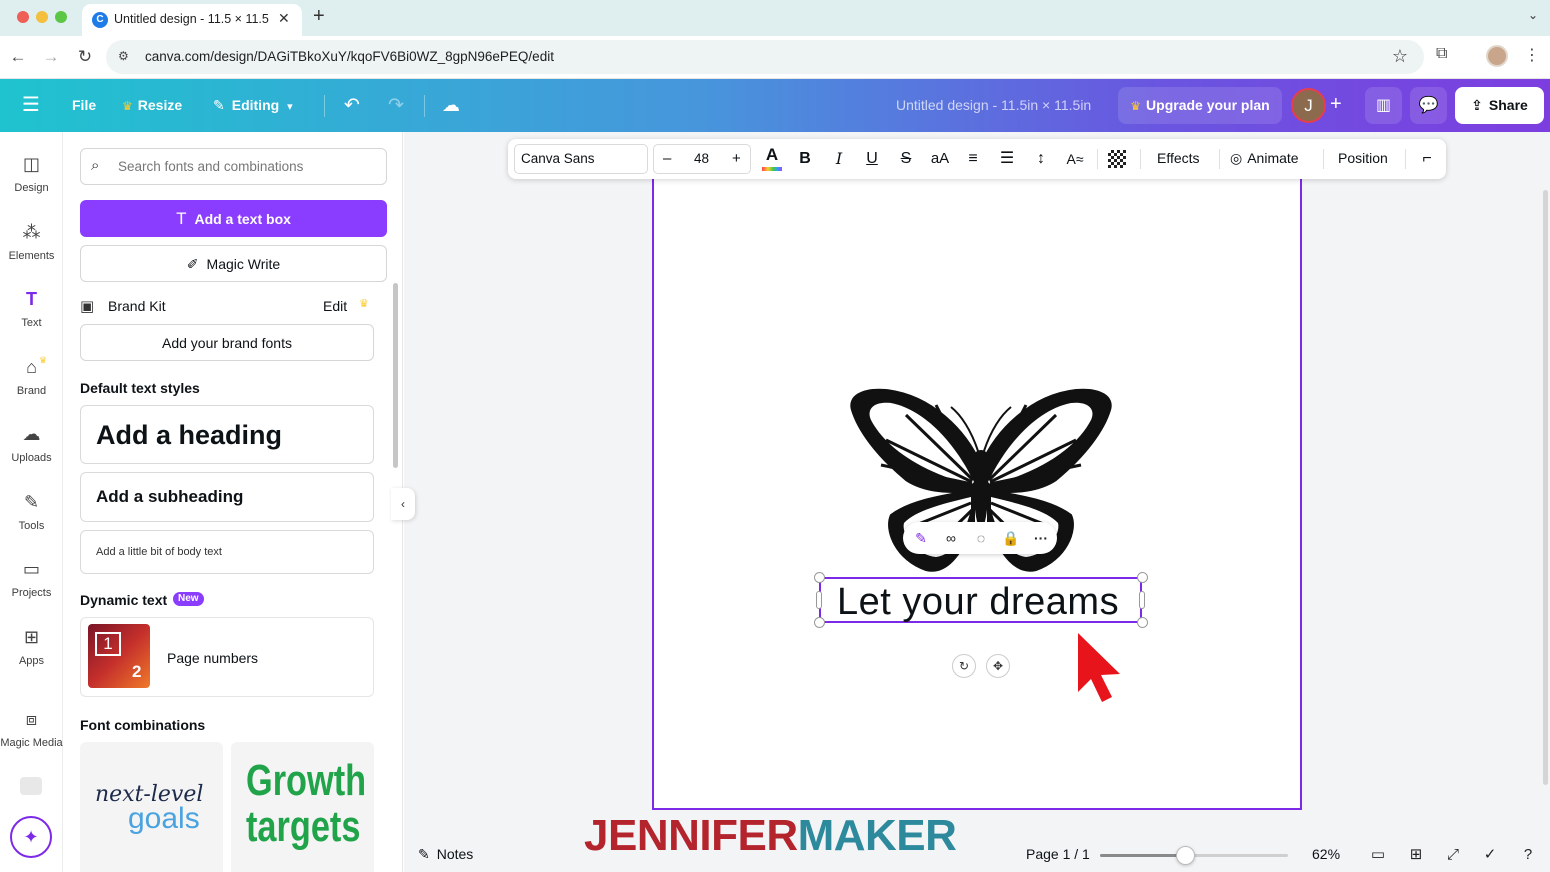 The width and height of the screenshot is (1550, 872). I want to click on font-family-select: Canva Sans, so click(581, 159).